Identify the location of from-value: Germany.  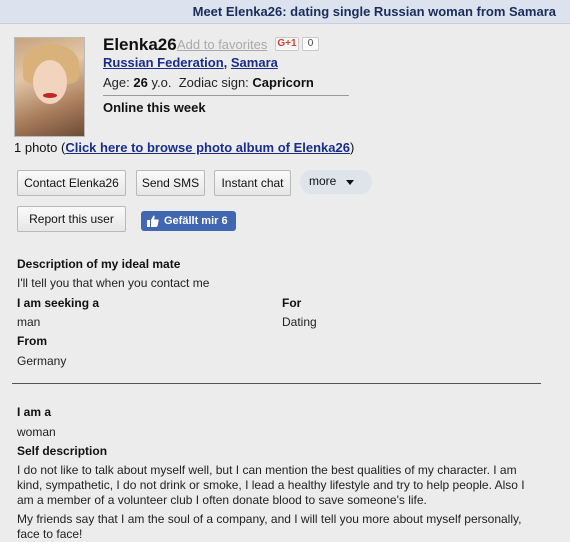
(42, 361).